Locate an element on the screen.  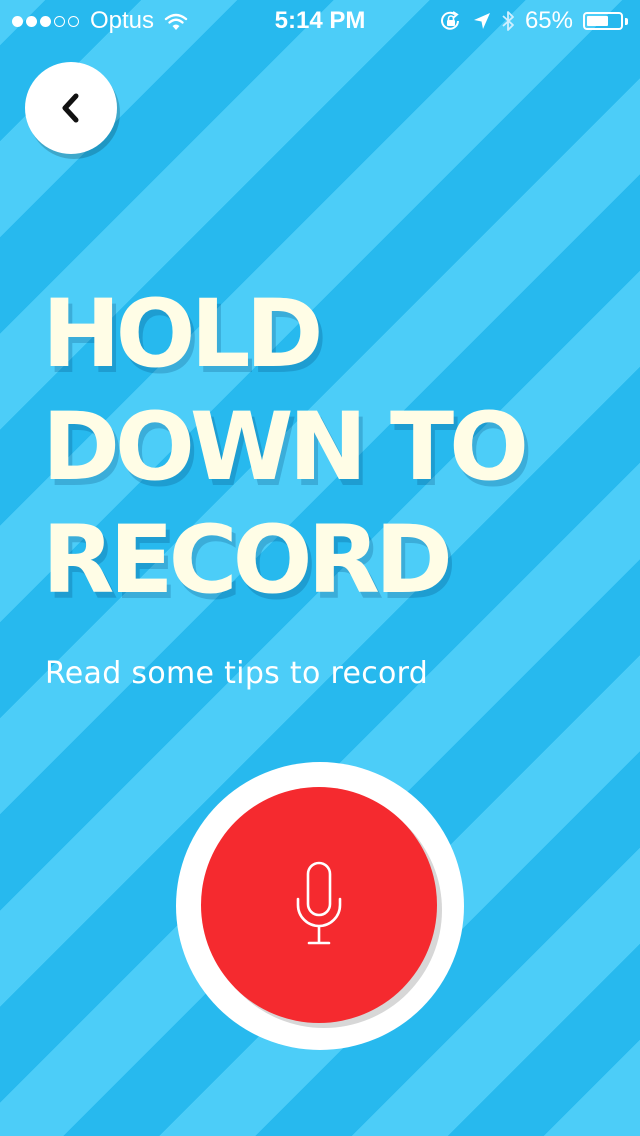
status-right: 65% is located at coordinates (528, 21).